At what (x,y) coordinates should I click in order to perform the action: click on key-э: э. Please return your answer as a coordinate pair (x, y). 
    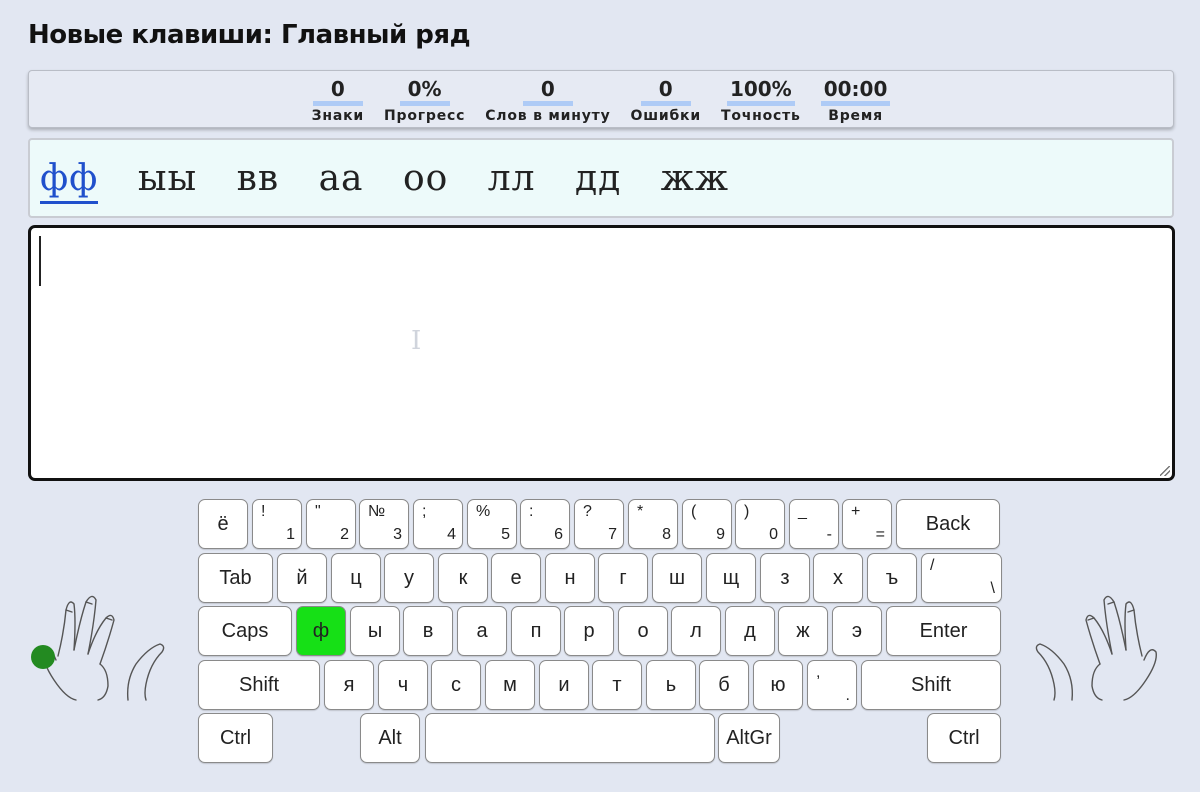
    Looking at the image, I should click on (857, 631).